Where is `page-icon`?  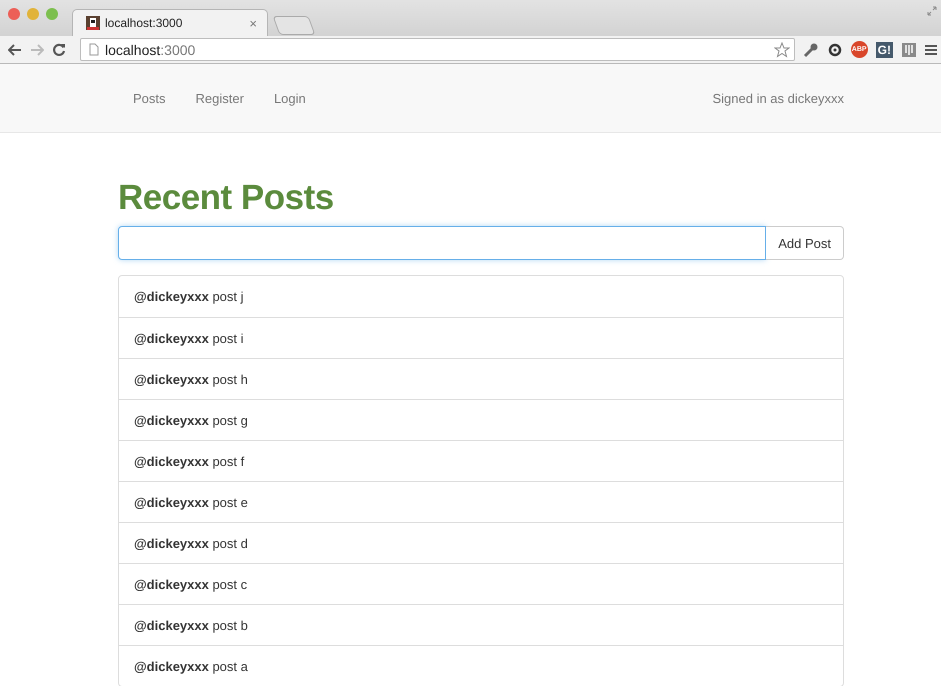
page-icon is located at coordinates (94, 49).